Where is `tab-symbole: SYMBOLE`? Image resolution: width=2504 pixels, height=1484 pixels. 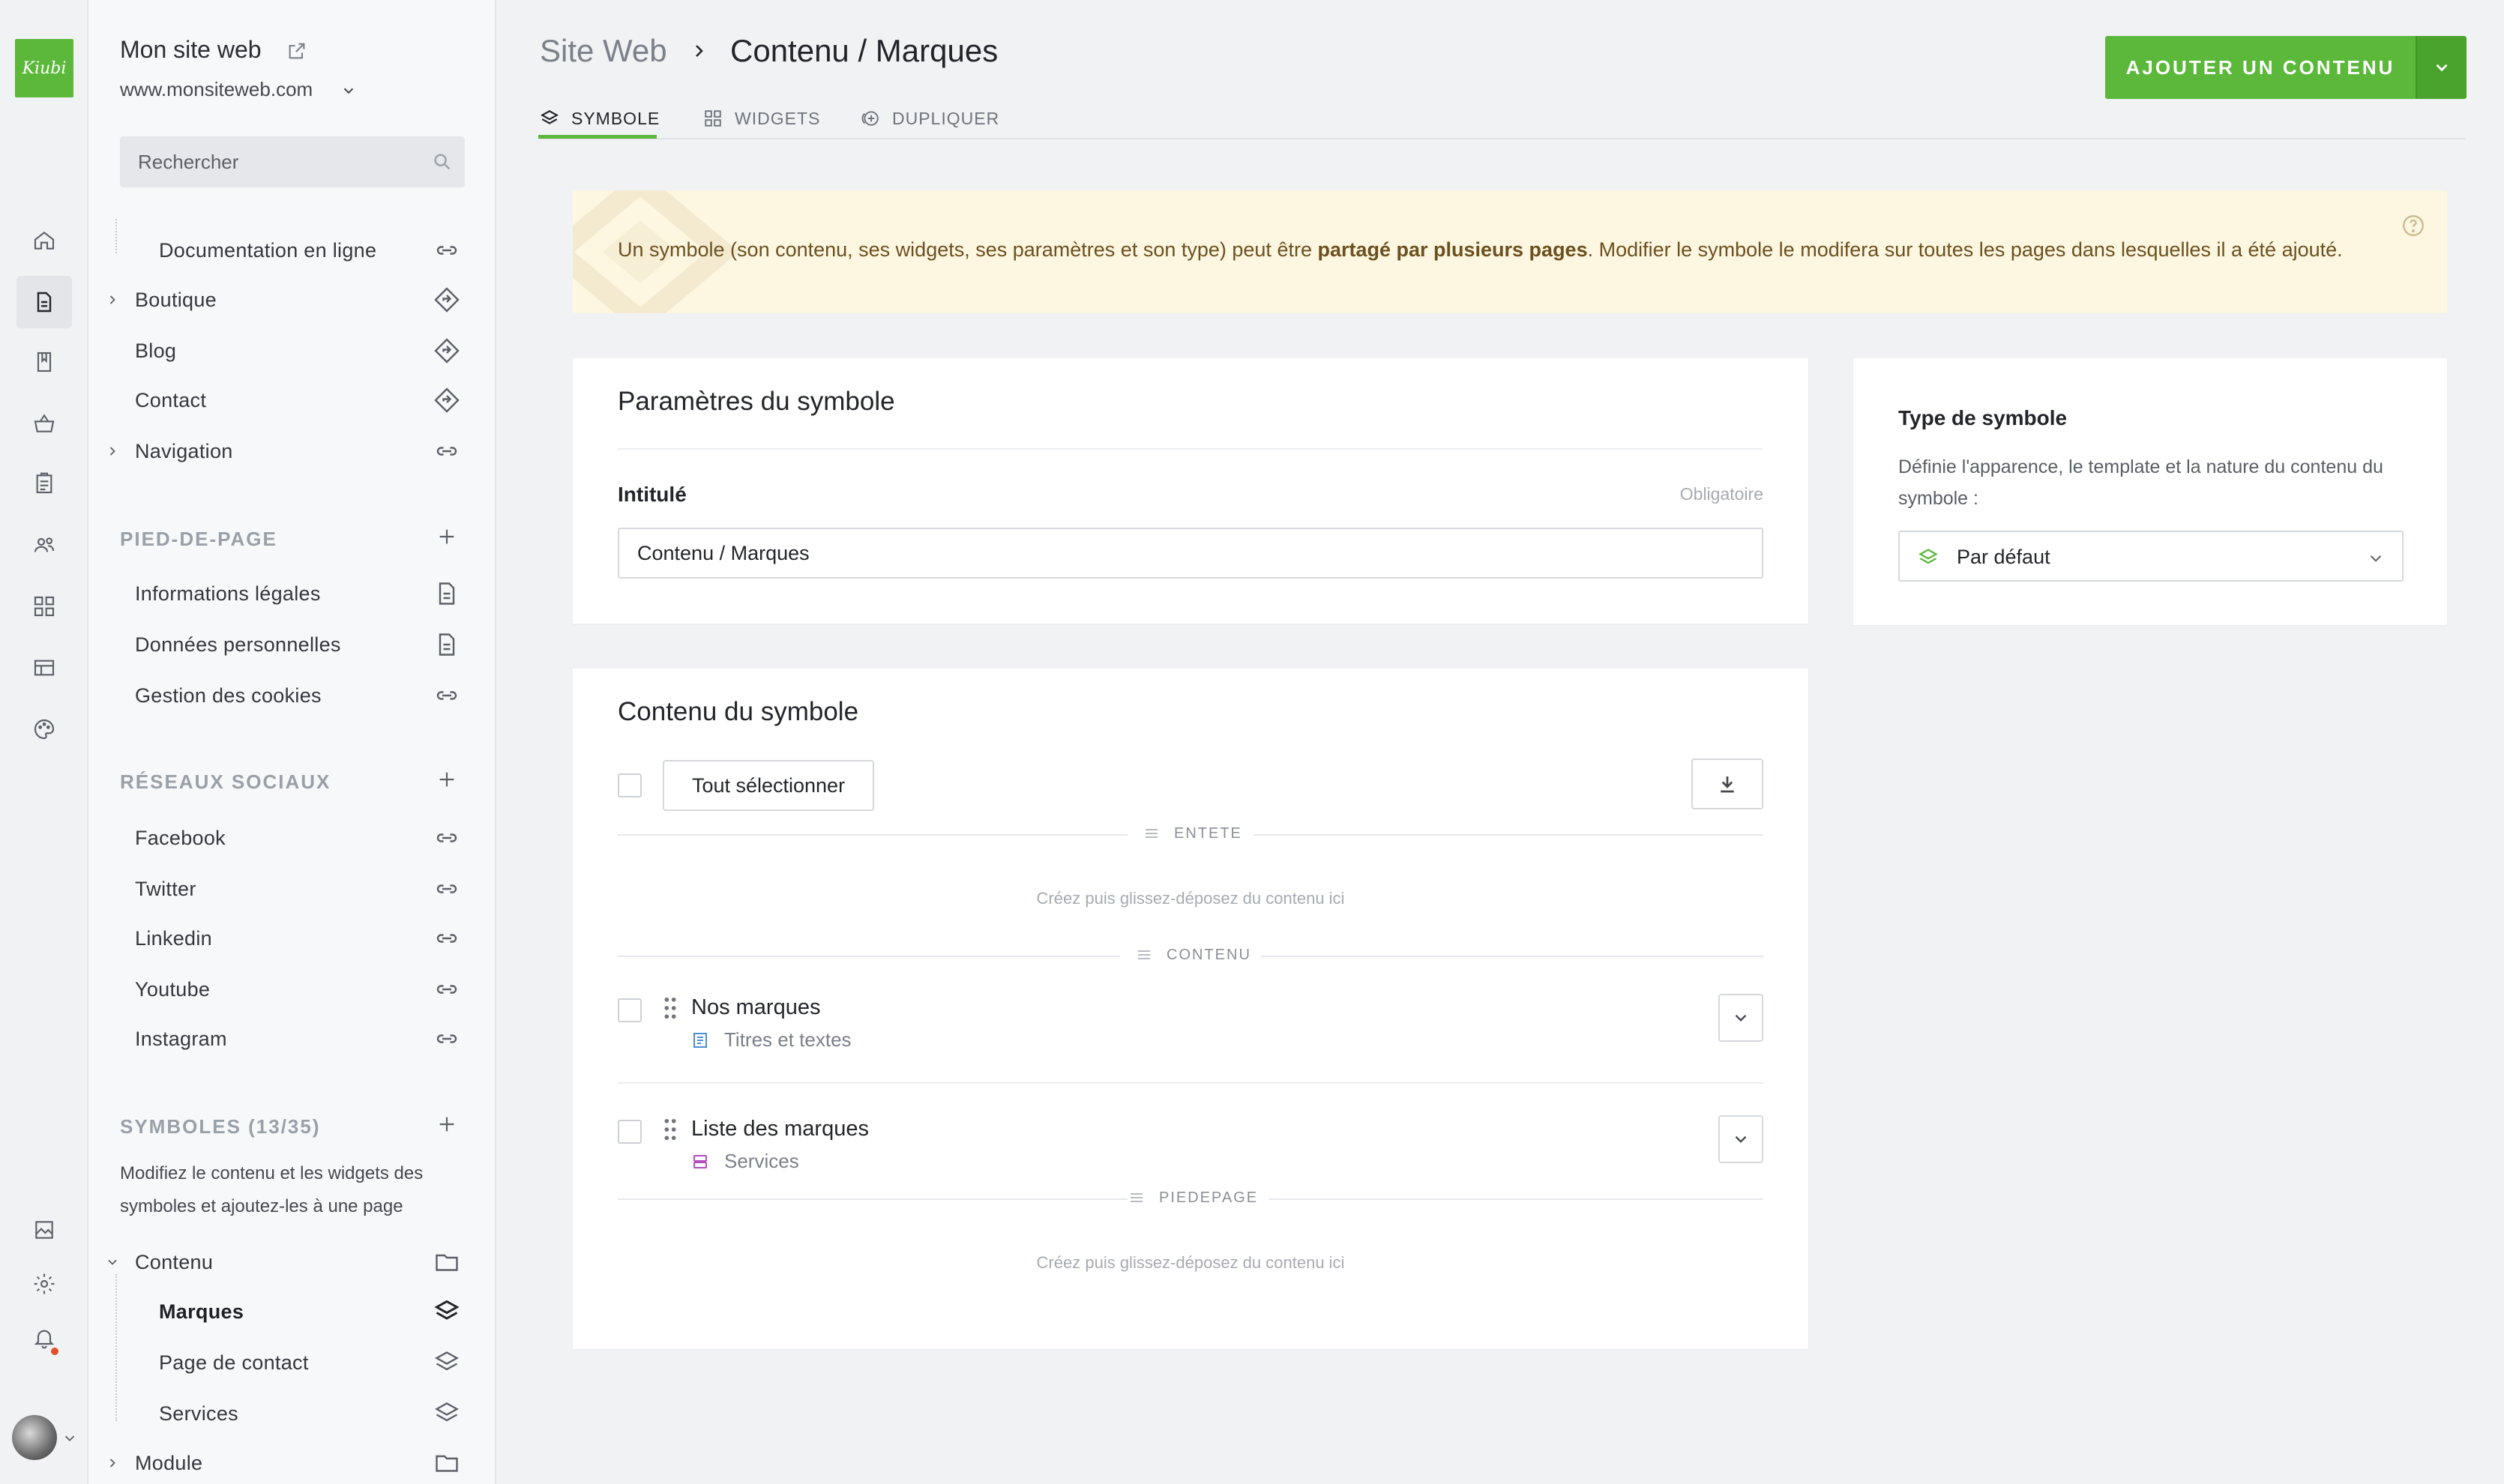
tab-symbole: SYMBOLE is located at coordinates (600, 118).